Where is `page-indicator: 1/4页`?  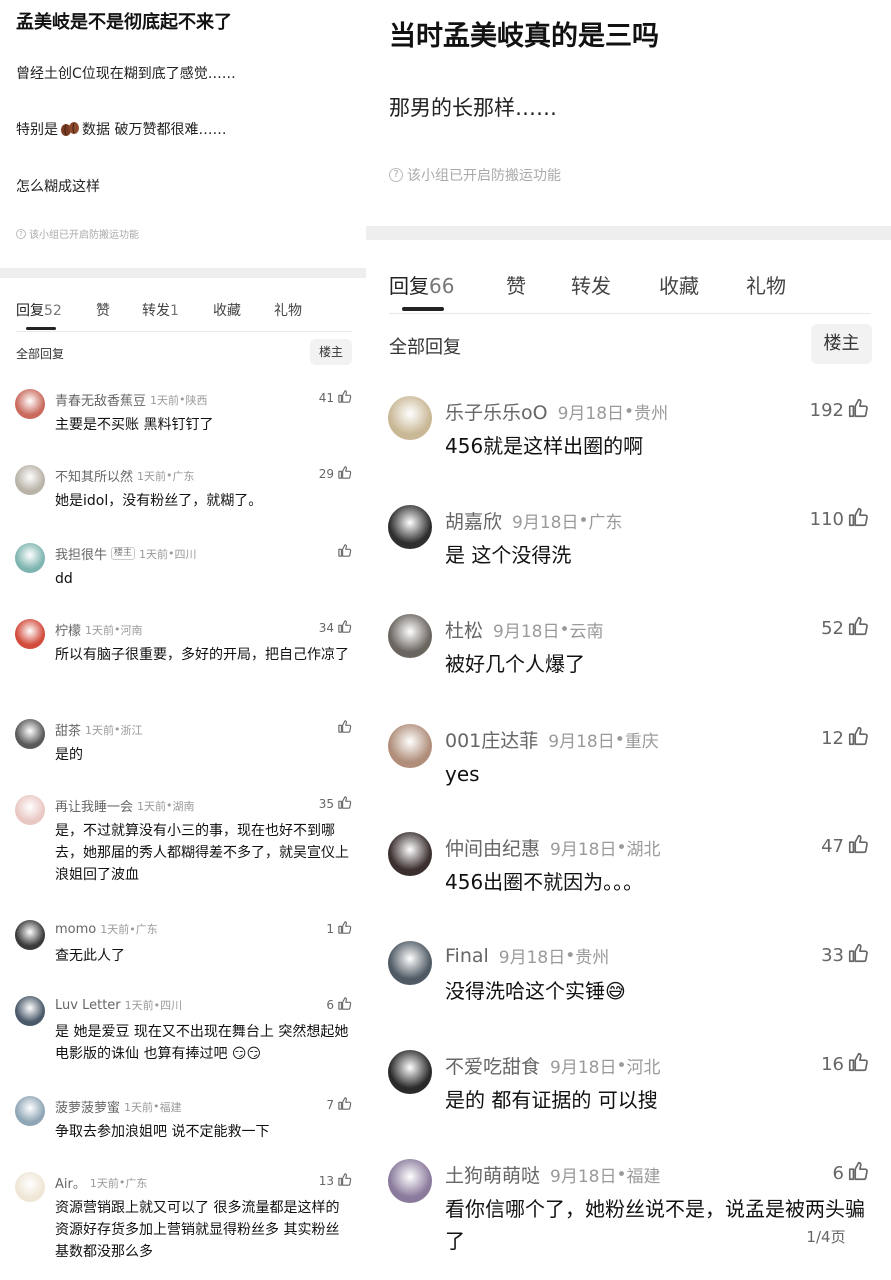
page-indicator: 1/4页 is located at coordinates (826, 1237).